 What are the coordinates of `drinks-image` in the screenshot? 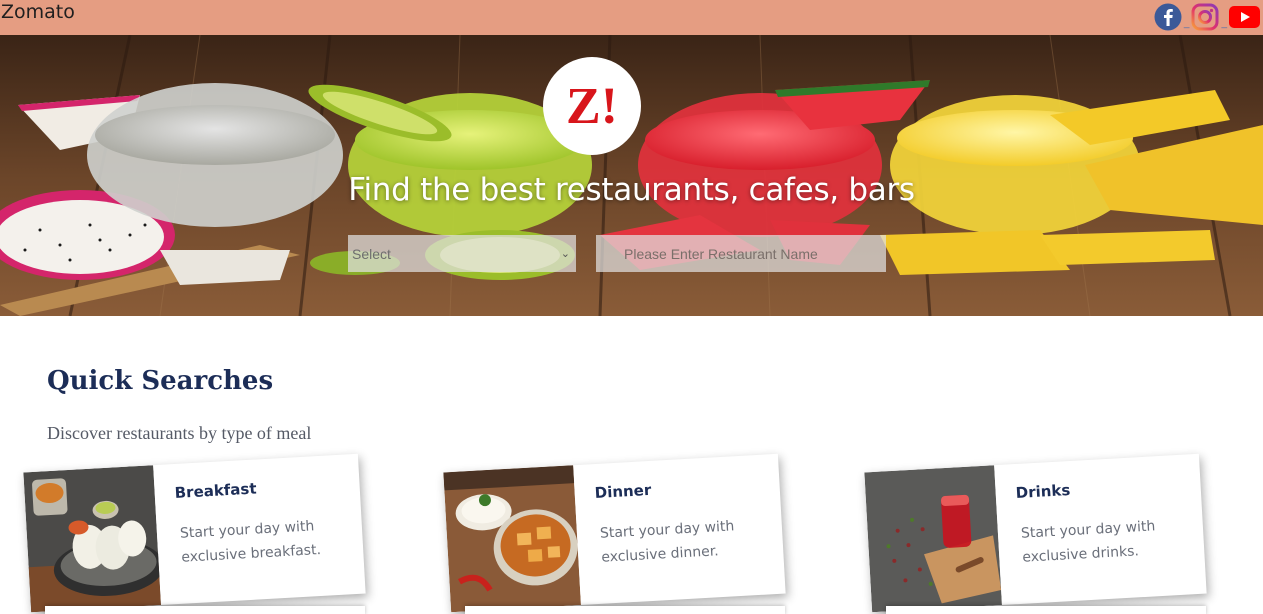 It's located at (933, 539).